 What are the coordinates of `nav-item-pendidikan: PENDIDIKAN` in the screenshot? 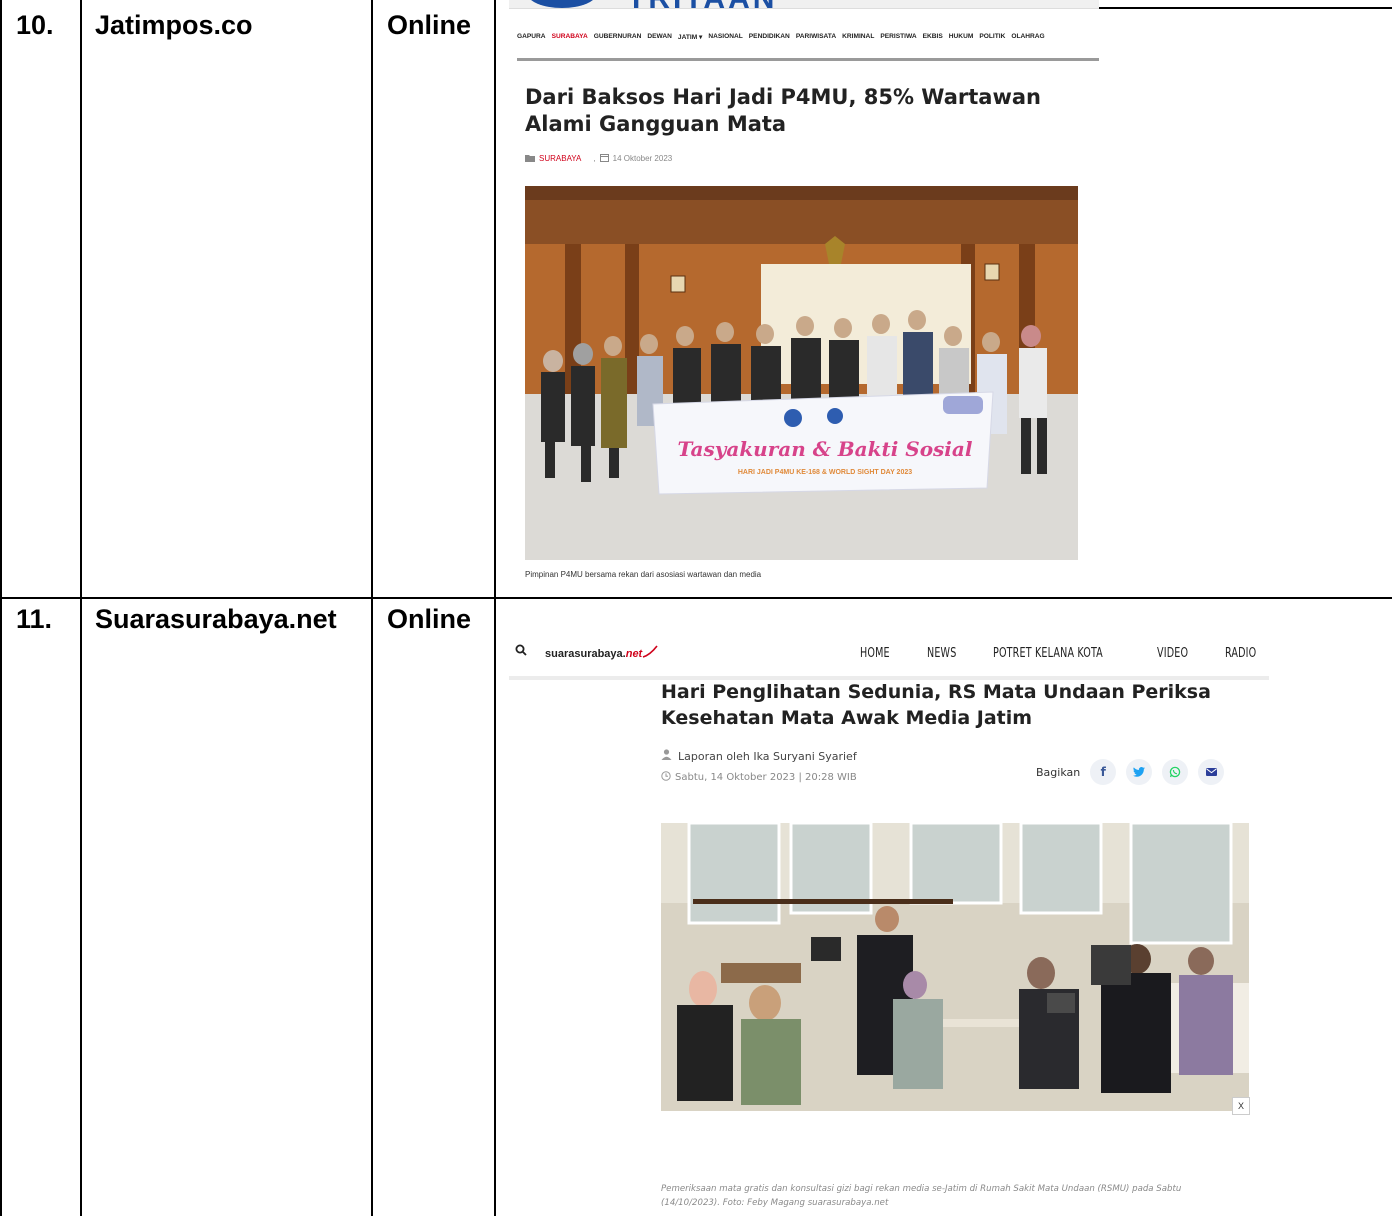 It's located at (769, 37).